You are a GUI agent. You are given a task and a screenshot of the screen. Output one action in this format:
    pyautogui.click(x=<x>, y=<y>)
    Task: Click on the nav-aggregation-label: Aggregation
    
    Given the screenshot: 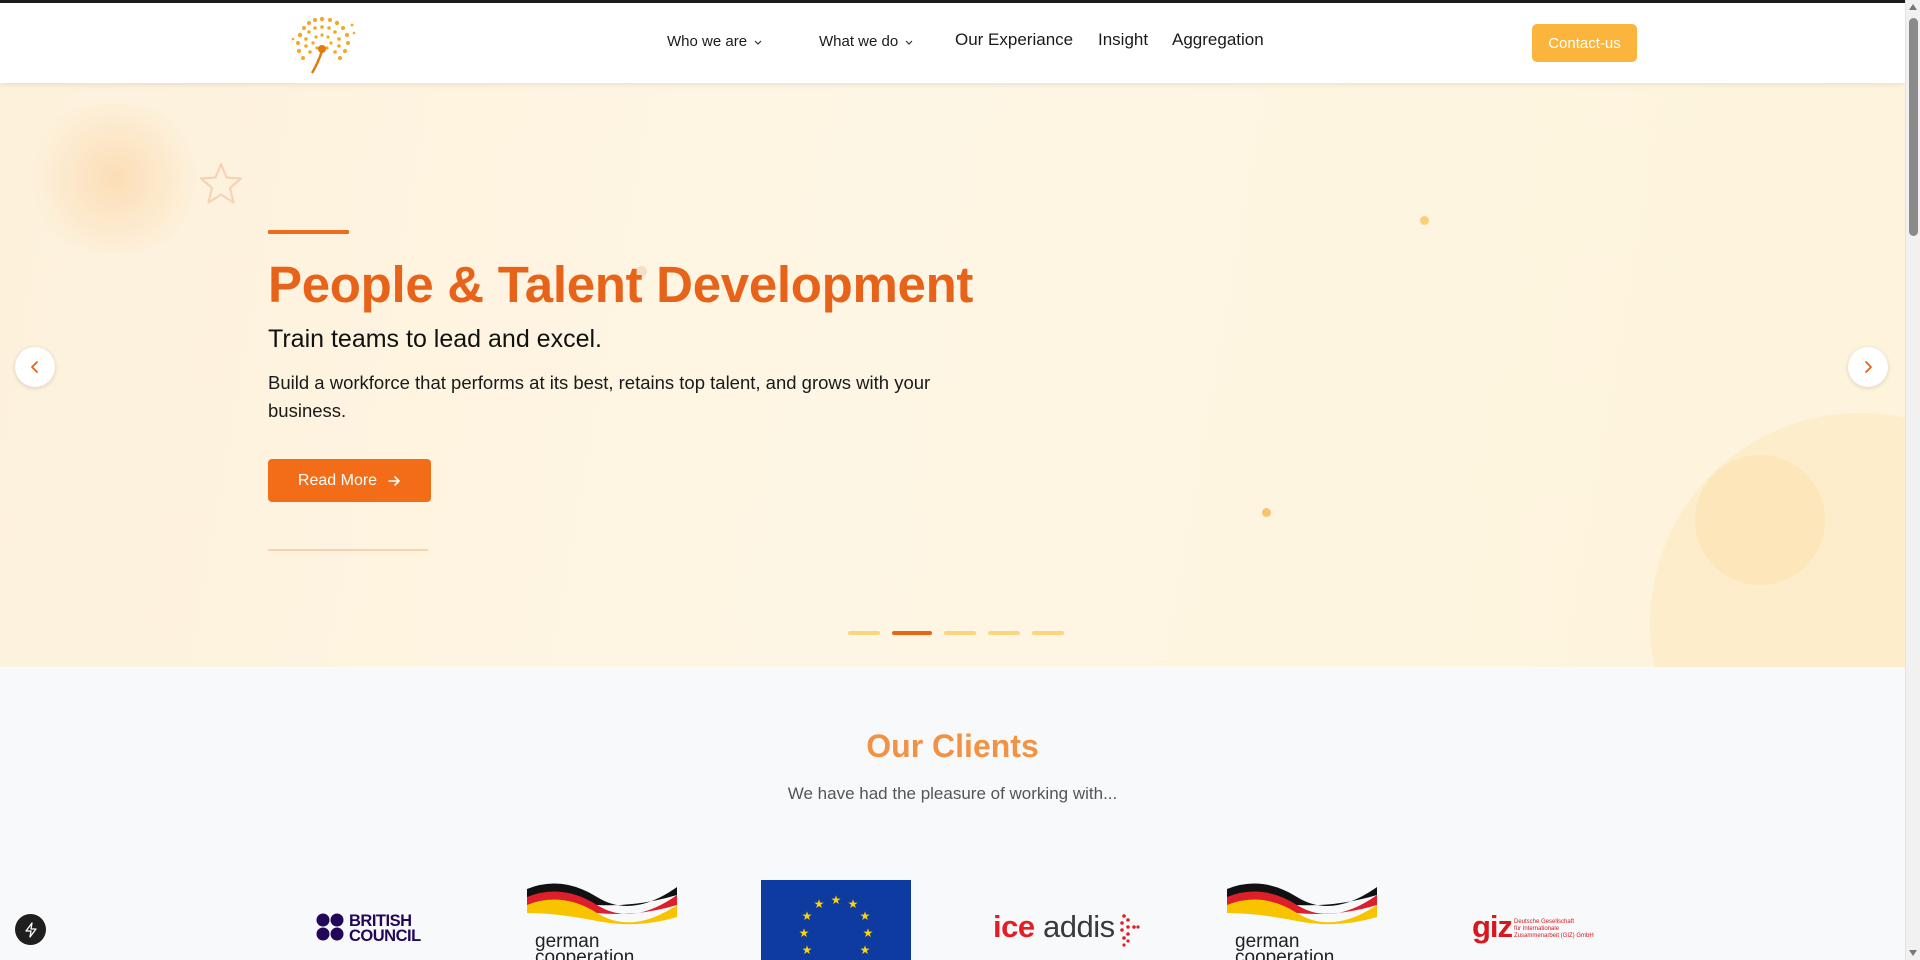 What is the action you would take?
    pyautogui.click(x=1218, y=39)
    